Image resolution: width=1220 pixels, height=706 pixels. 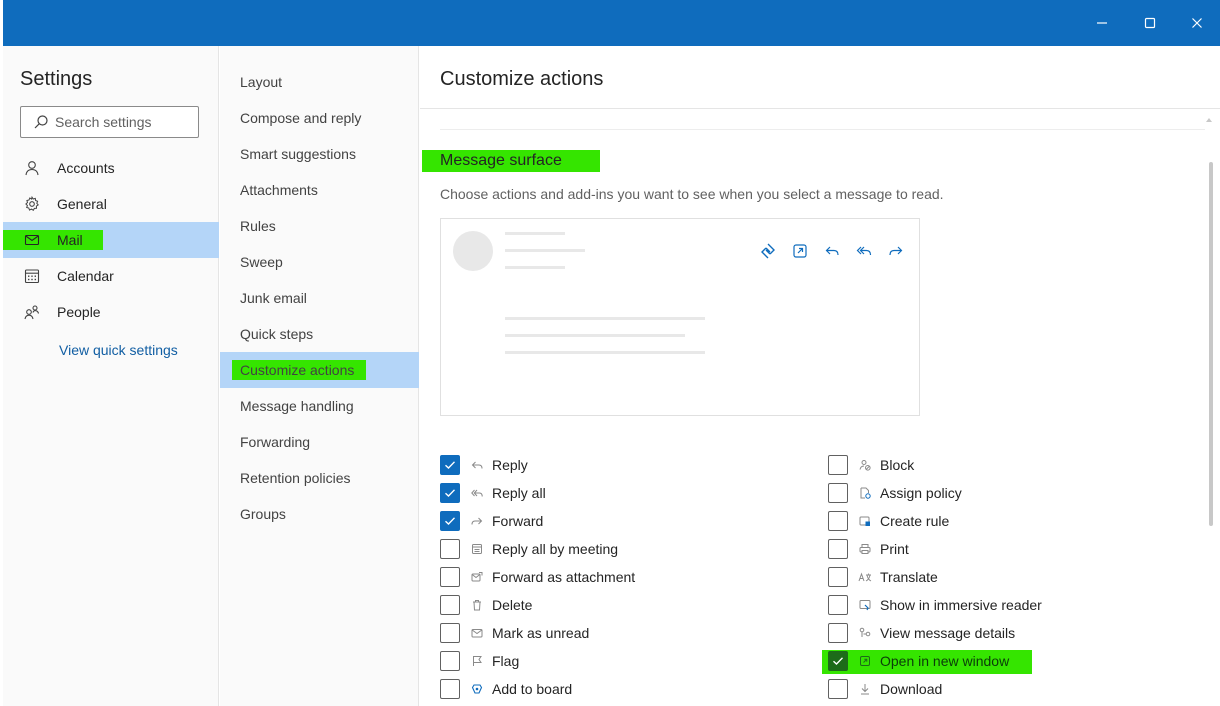 I want to click on mail-settings-item-sweep: Sweep, so click(x=319, y=262).